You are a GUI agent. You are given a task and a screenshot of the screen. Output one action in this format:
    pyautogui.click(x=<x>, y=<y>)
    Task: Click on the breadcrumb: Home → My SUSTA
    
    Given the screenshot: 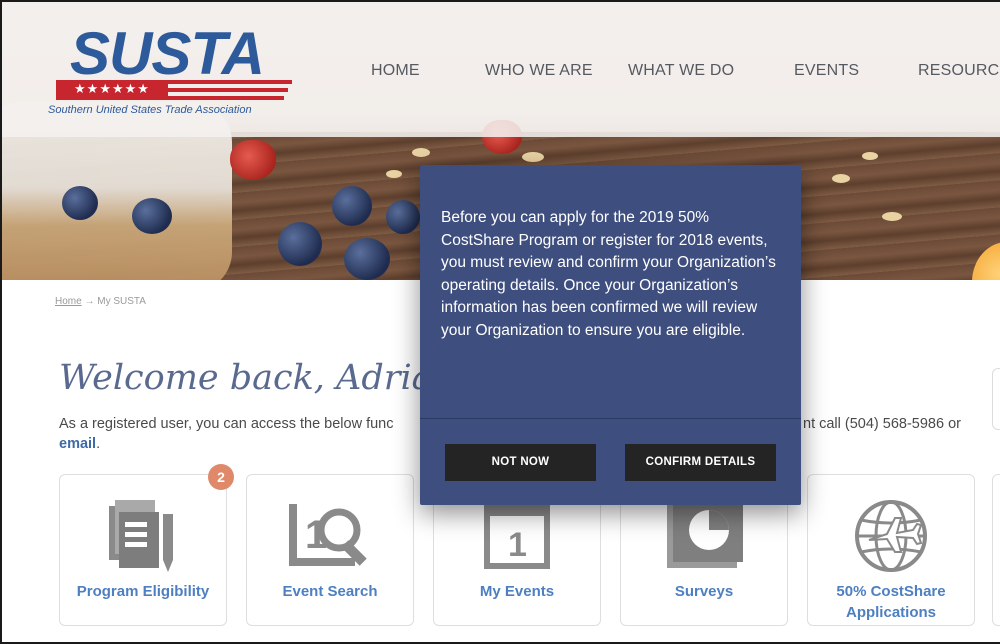 What is the action you would take?
    pyautogui.click(x=100, y=301)
    